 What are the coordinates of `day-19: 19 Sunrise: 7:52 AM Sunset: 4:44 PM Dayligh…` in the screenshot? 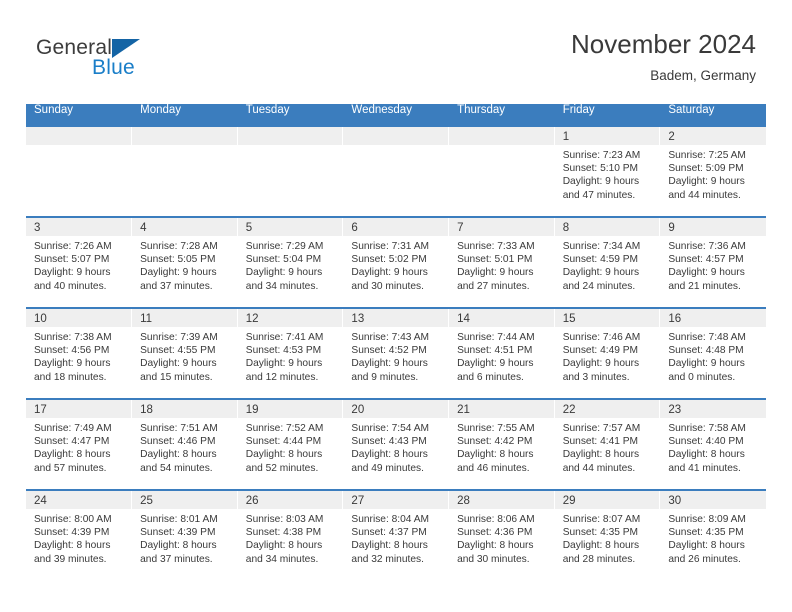 It's located at (290, 444).